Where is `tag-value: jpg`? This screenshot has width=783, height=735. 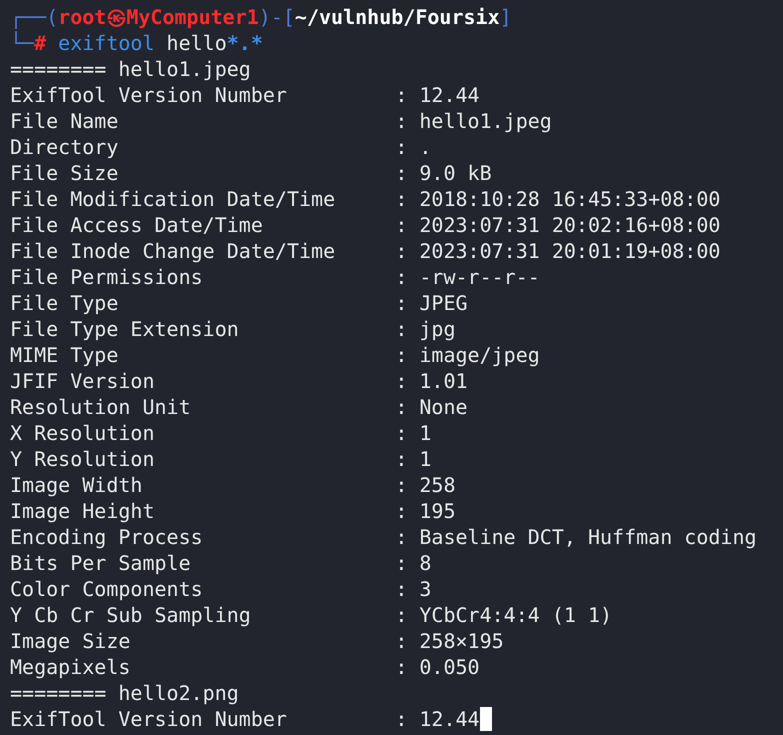 tag-value: jpg is located at coordinates (437, 329).